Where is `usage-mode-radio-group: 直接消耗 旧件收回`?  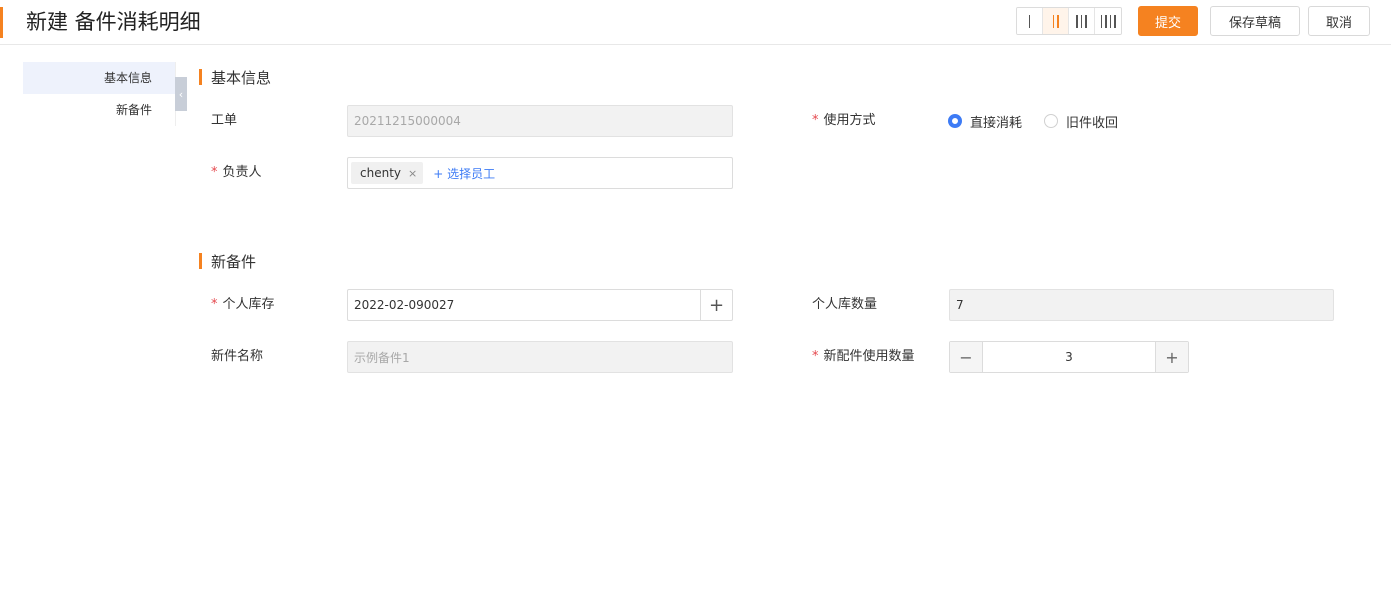
usage-mode-radio-group: 直接消耗 旧件收回 is located at coordinates (1044, 121).